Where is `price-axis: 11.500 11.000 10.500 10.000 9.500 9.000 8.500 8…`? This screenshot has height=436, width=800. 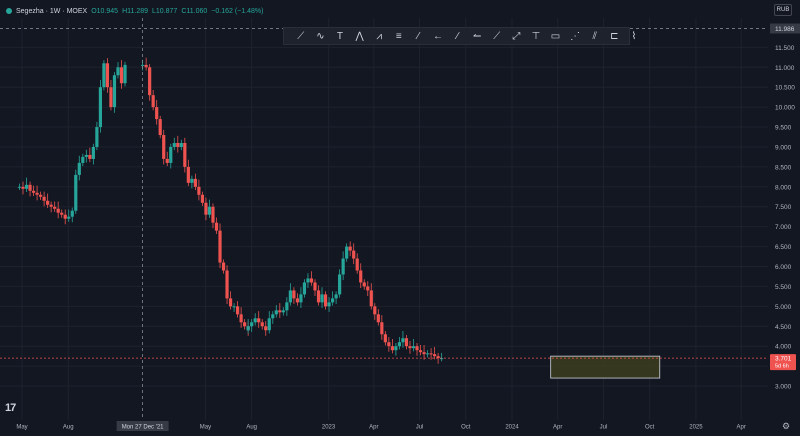 price-axis: 11.500 11.000 10.500 10.000 9.500 9.000 8.500 8… is located at coordinates (785, 207).